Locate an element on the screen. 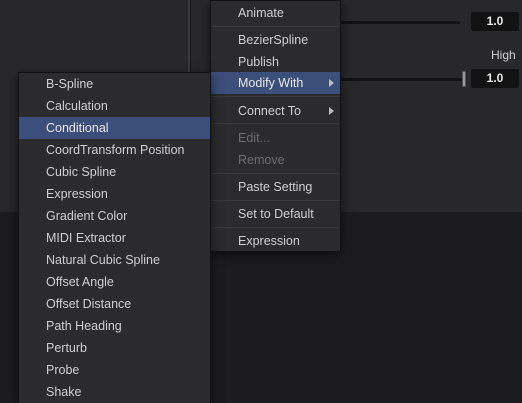  top-slider-track is located at coordinates (395, 22).